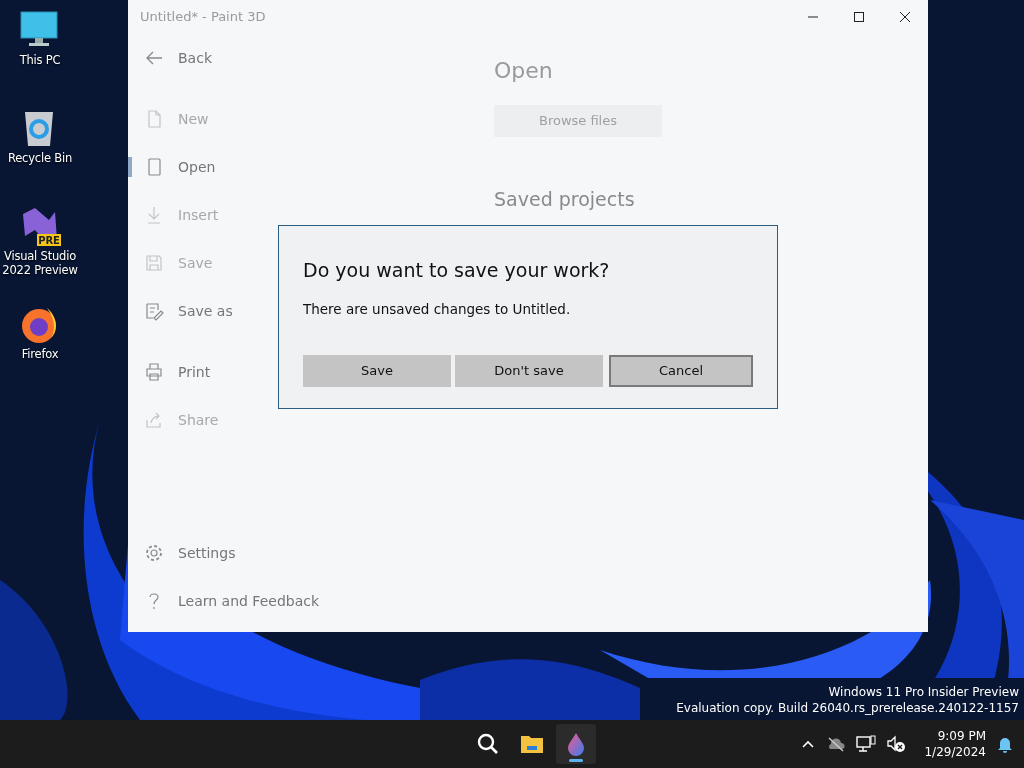  Describe the element at coordinates (847, 708) in the screenshot. I see `watermark-text: Evaluation copy. Build 26040.rs_prerelease.240122-1157` at that location.